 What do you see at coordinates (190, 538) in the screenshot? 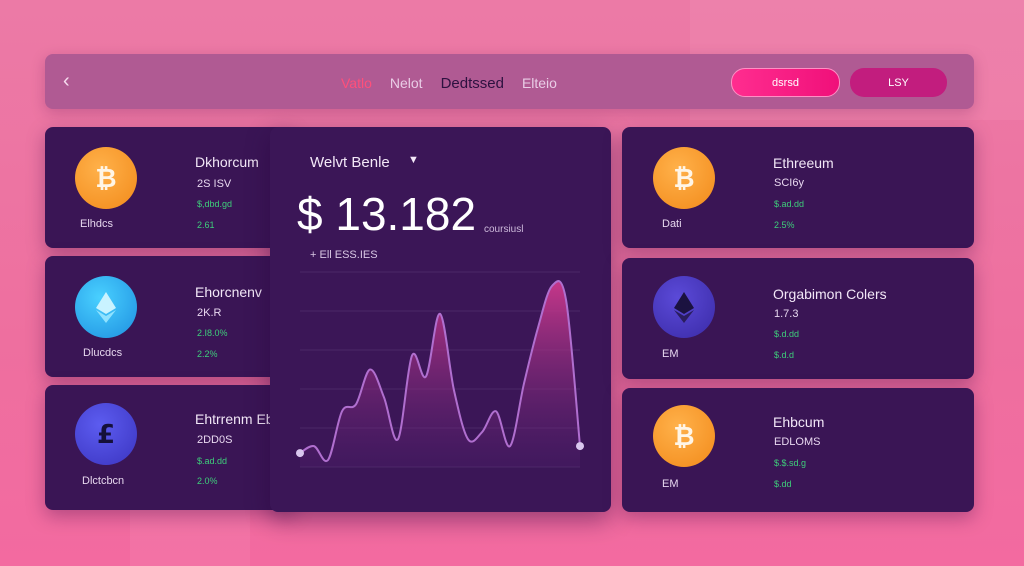
I see `bg-block` at bounding box center [190, 538].